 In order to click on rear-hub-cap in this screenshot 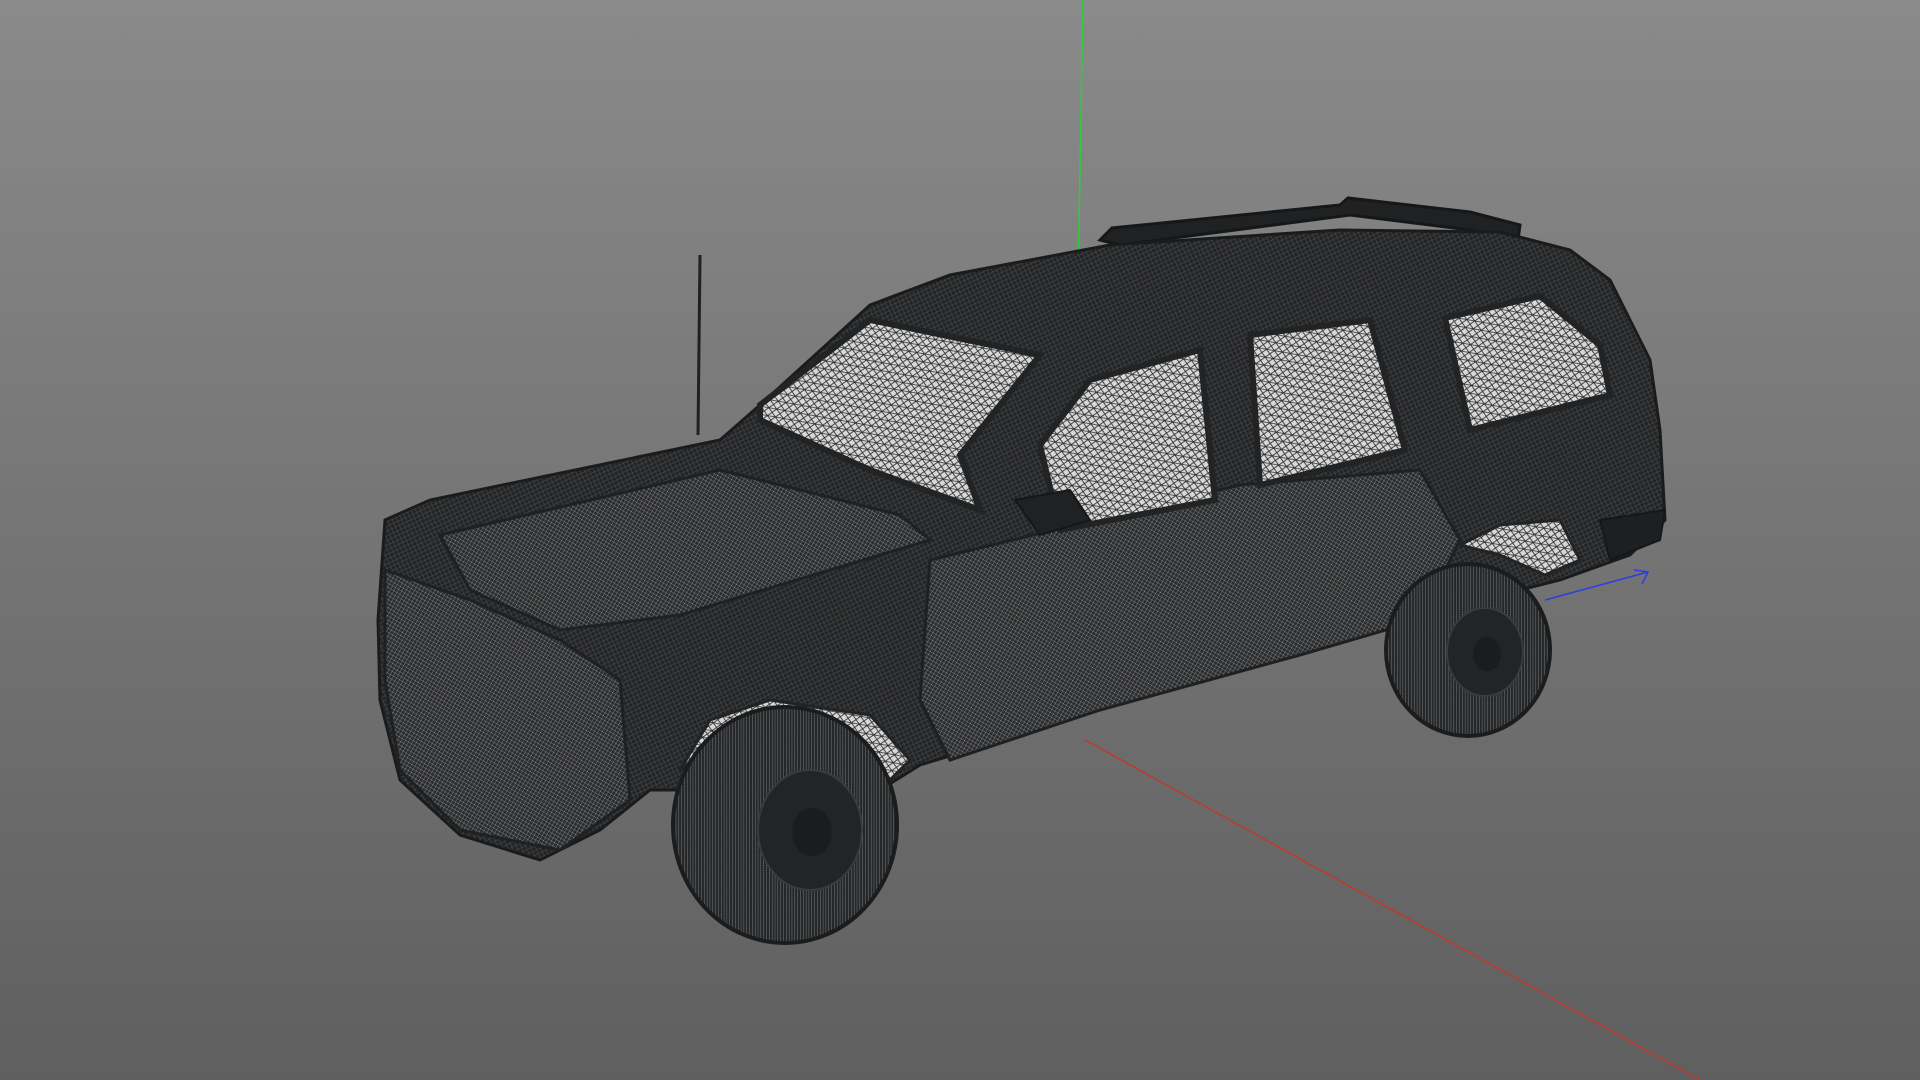, I will do `click(1487, 654)`.